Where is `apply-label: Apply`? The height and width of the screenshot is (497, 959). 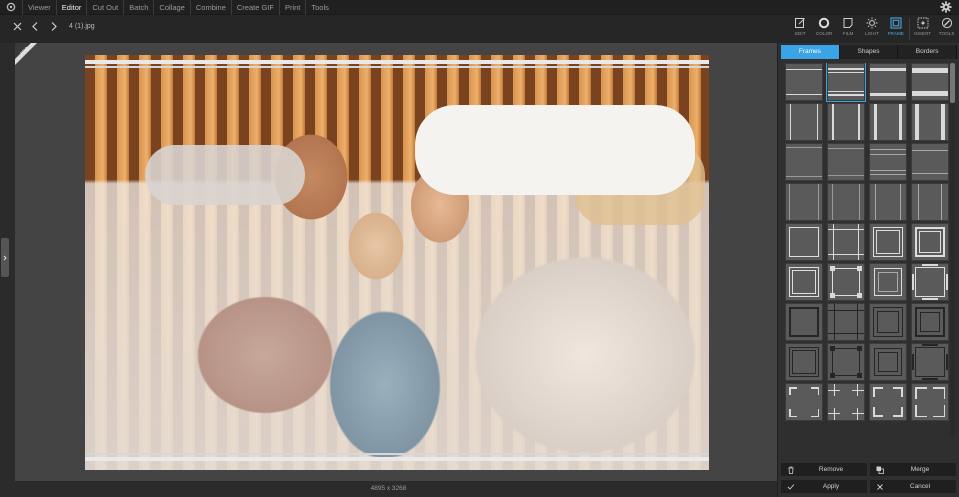 apply-label: Apply is located at coordinates (831, 486).